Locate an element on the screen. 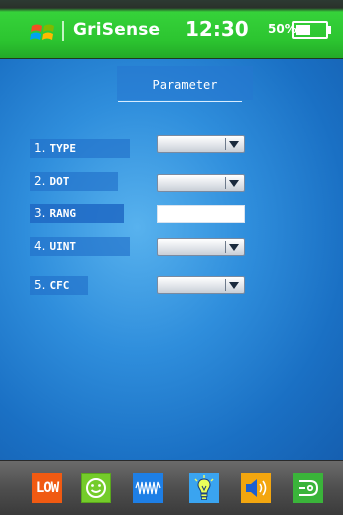  lightbulb-icon is located at coordinates (204, 487).